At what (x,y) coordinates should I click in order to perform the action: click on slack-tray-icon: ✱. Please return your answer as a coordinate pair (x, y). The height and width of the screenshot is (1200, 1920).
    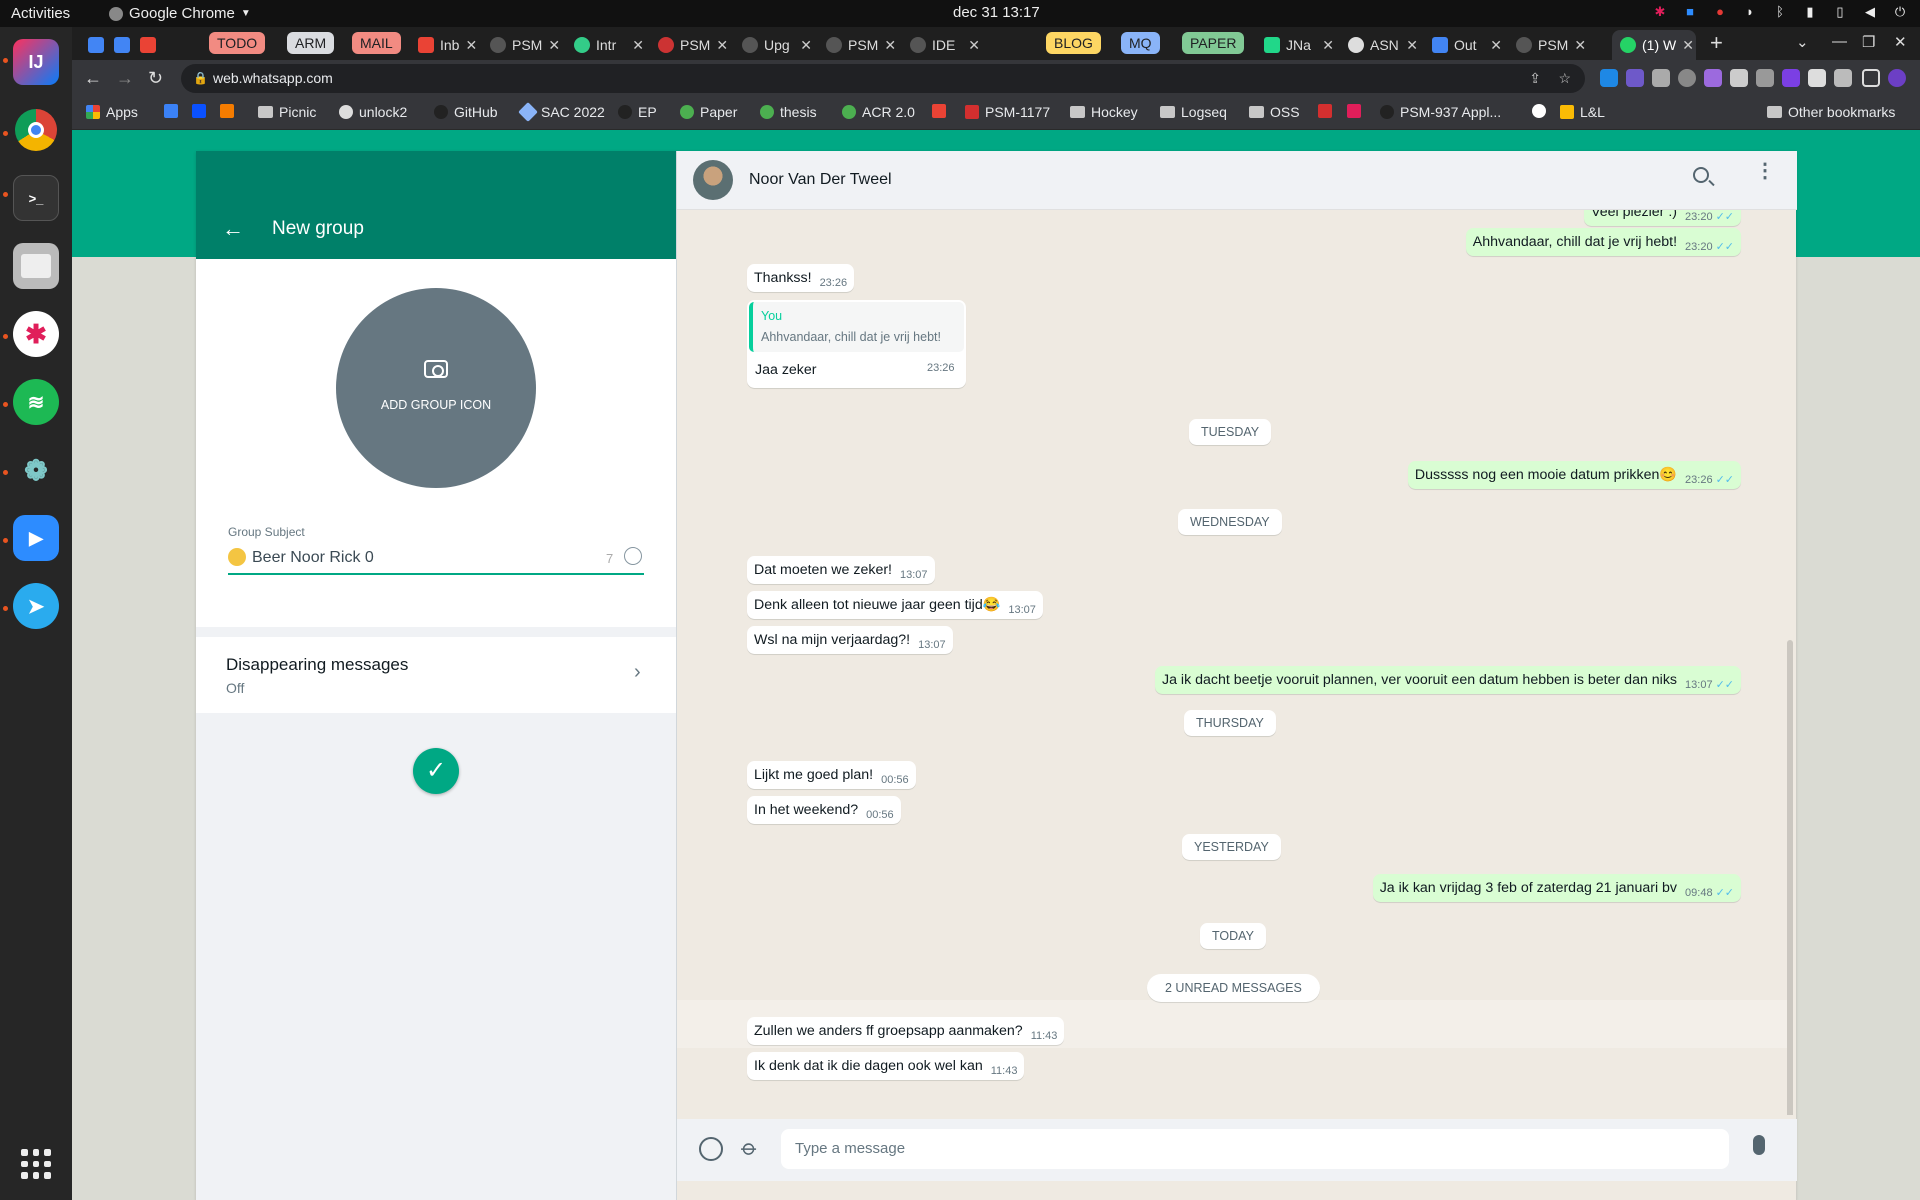
    Looking at the image, I should click on (1660, 12).